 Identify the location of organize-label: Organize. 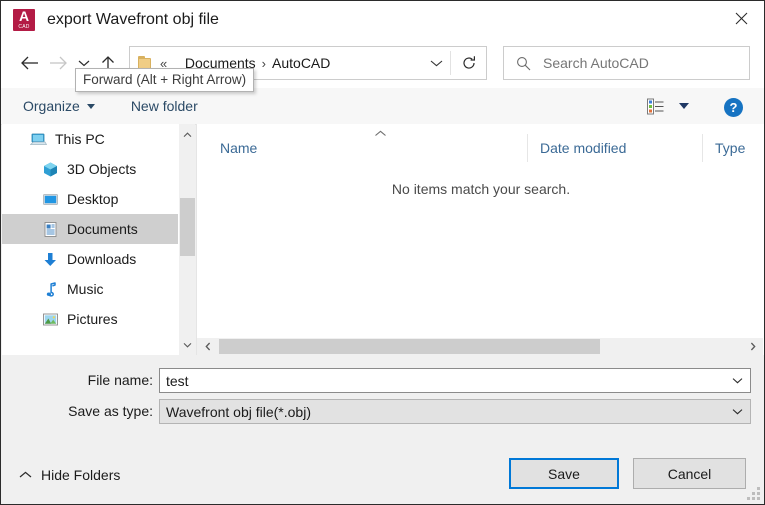
(51, 106).